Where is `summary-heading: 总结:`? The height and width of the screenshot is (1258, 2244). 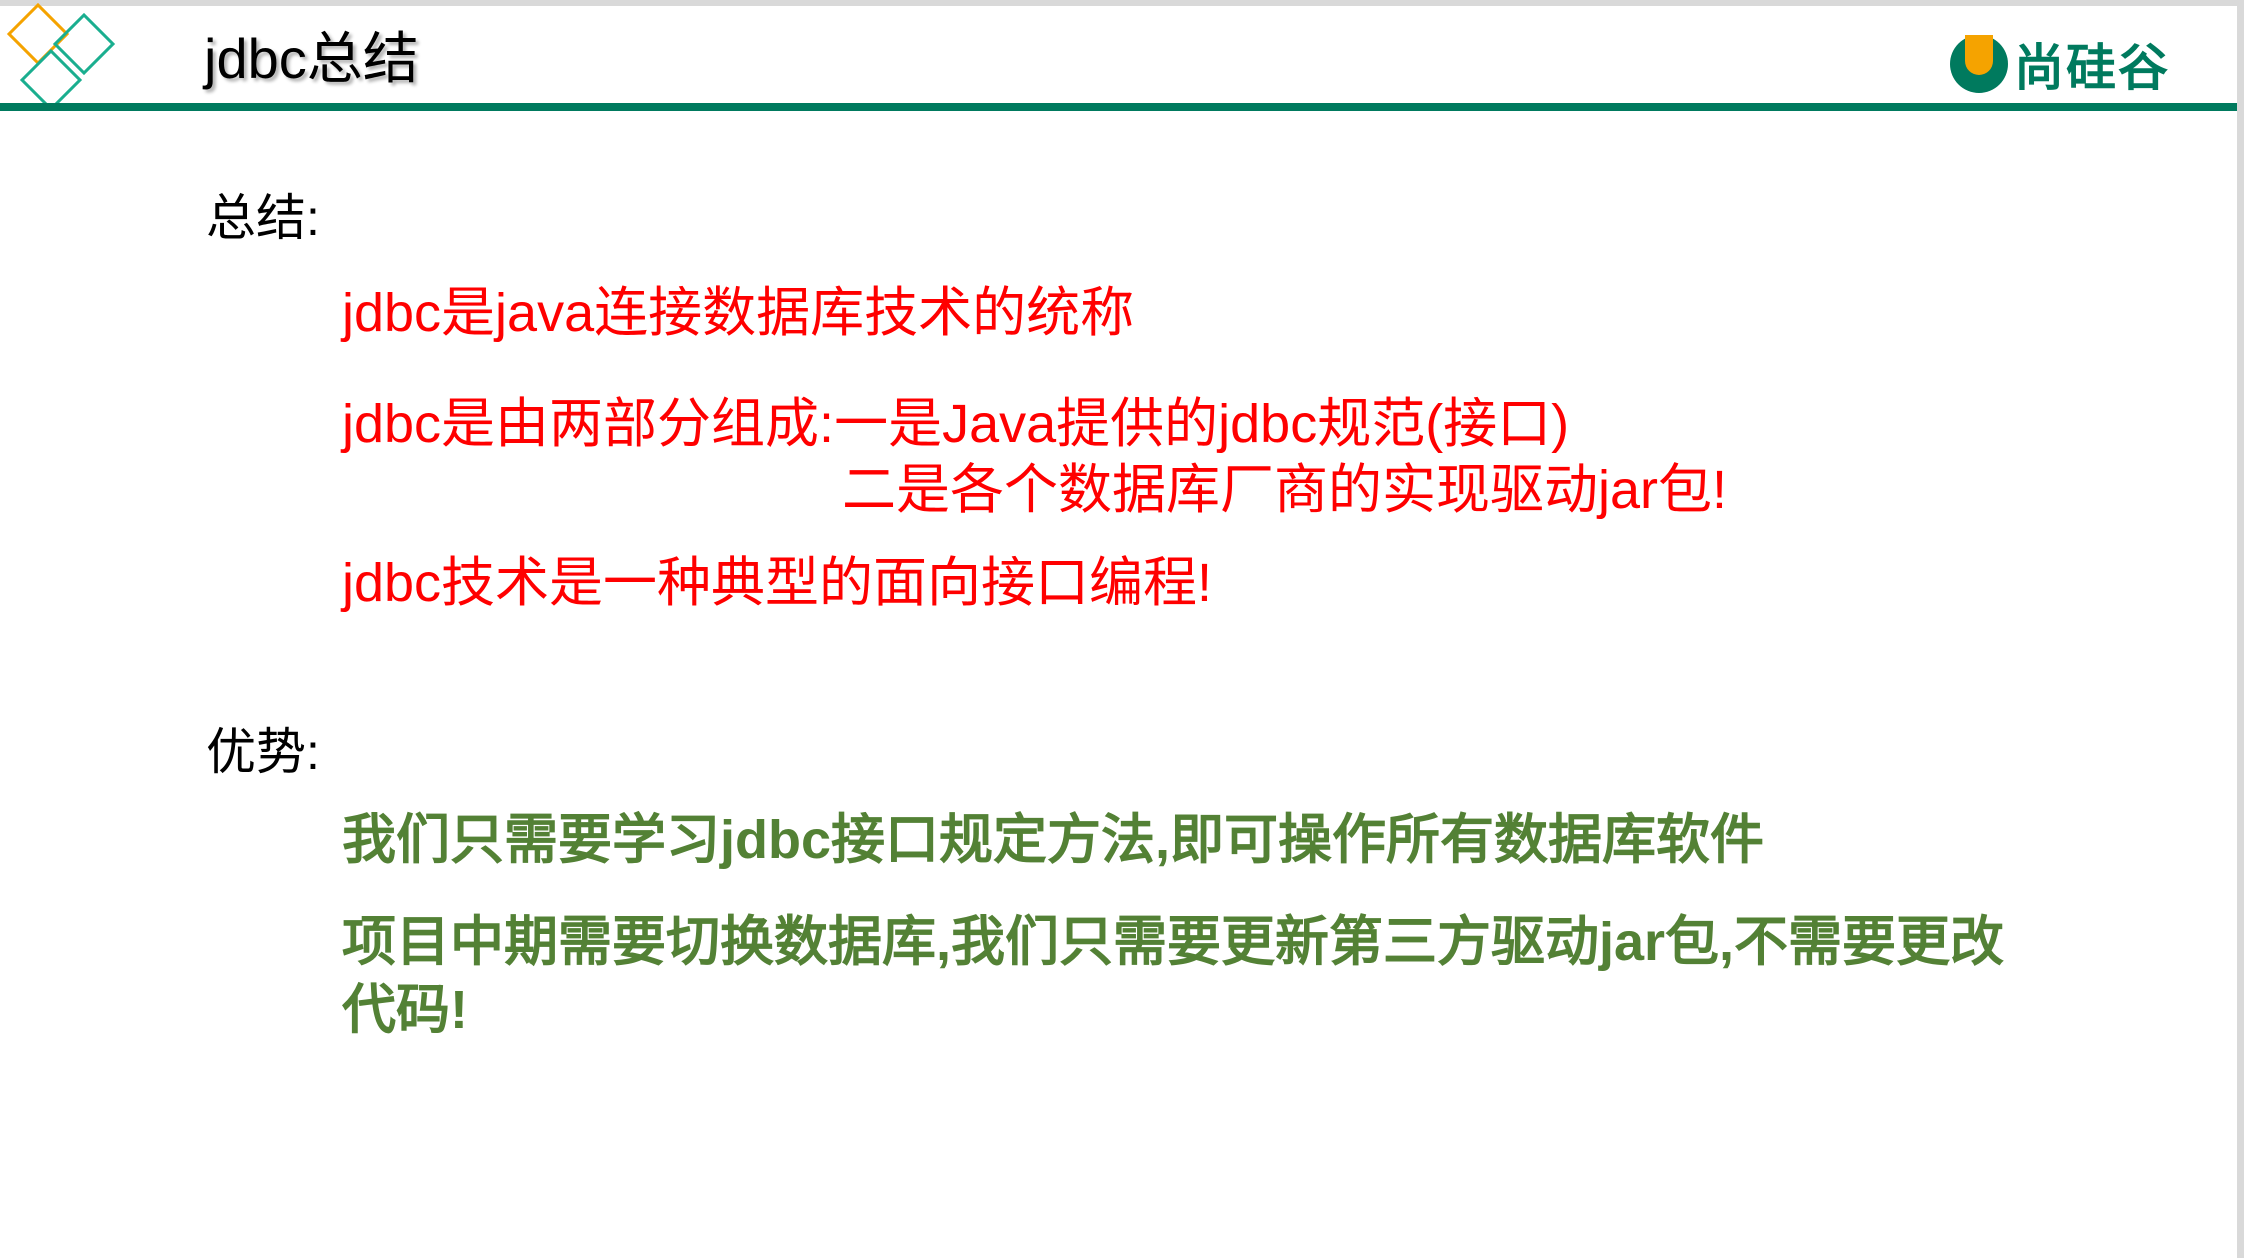 summary-heading: 总结: is located at coordinates (263, 218).